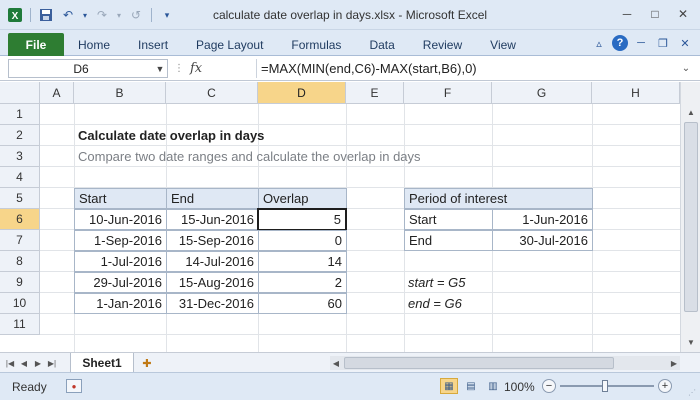 The height and width of the screenshot is (400, 700). Describe the element at coordinates (120, 198) in the screenshot. I see `header-start: Start` at that location.